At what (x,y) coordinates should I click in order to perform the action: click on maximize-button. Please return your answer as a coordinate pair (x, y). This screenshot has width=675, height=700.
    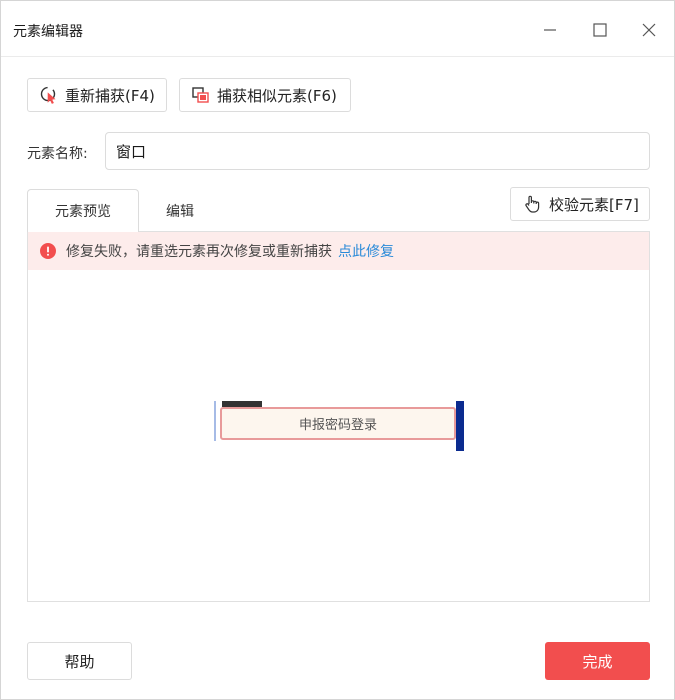
    Looking at the image, I should click on (600, 30).